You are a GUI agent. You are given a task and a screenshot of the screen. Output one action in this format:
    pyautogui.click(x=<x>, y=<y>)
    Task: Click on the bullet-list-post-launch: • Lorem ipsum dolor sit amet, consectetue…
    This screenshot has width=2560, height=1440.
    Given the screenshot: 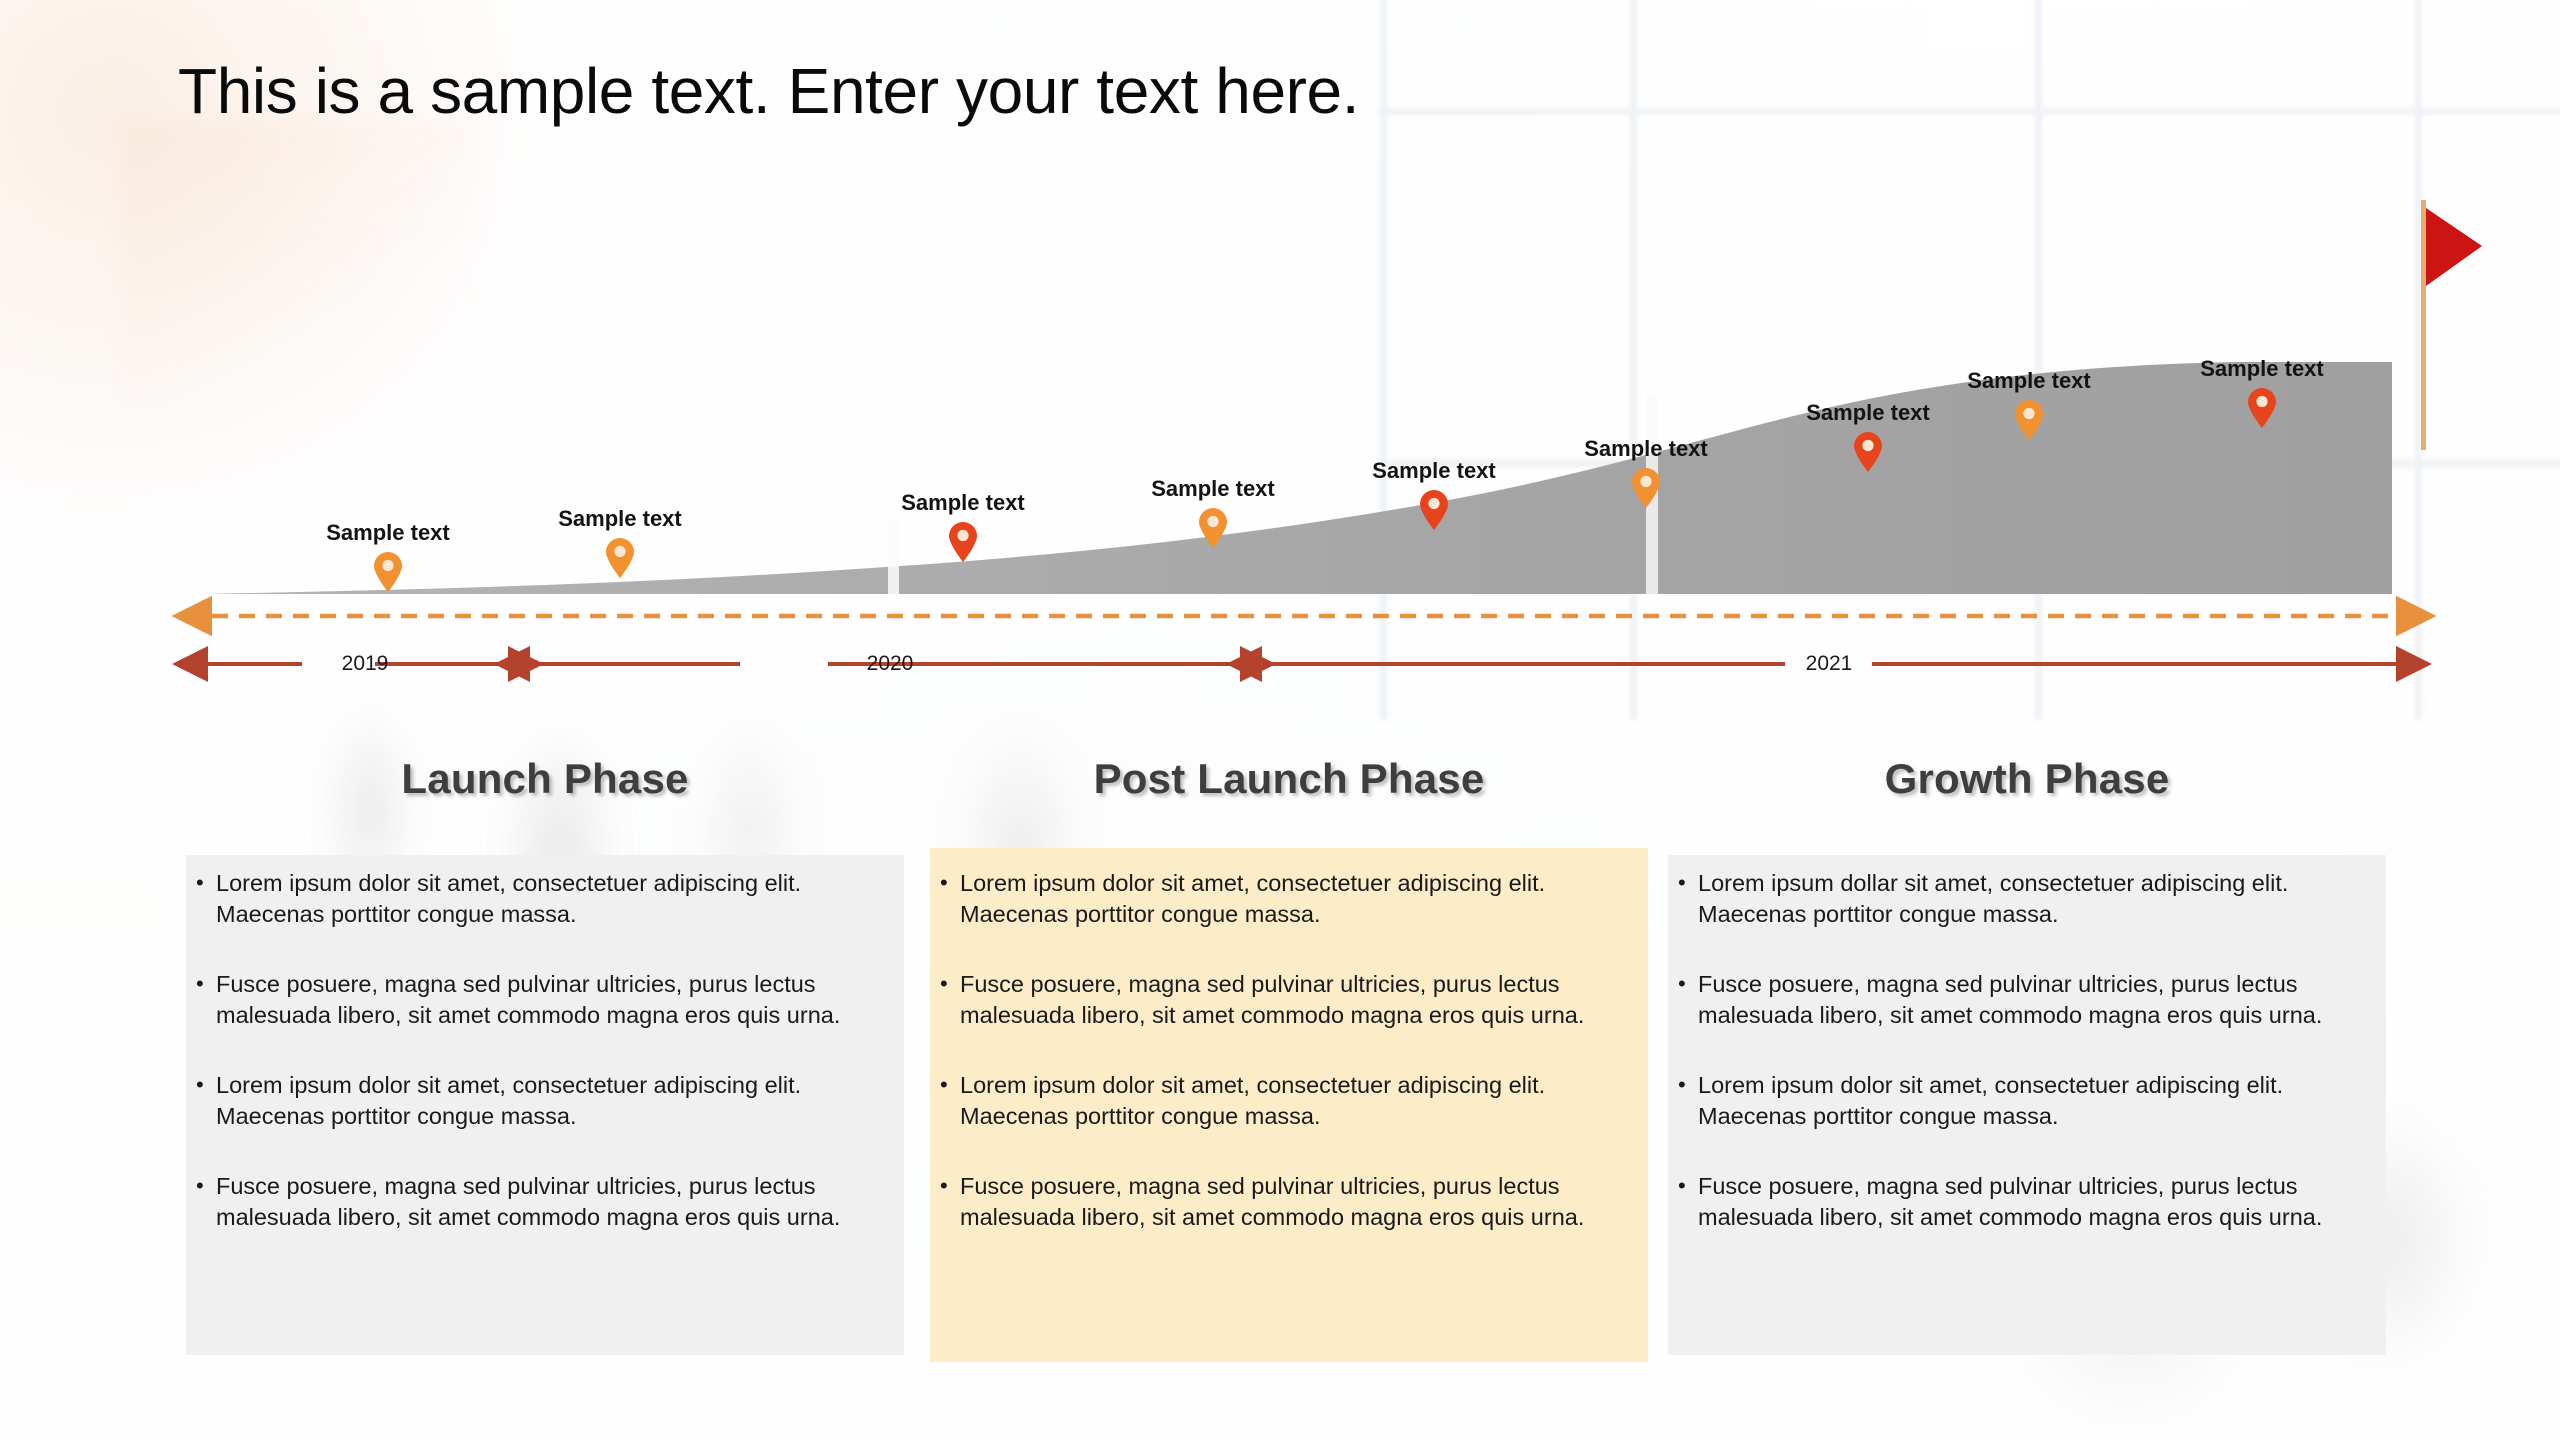 What is the action you would take?
    pyautogui.click(x=1285, y=1070)
    